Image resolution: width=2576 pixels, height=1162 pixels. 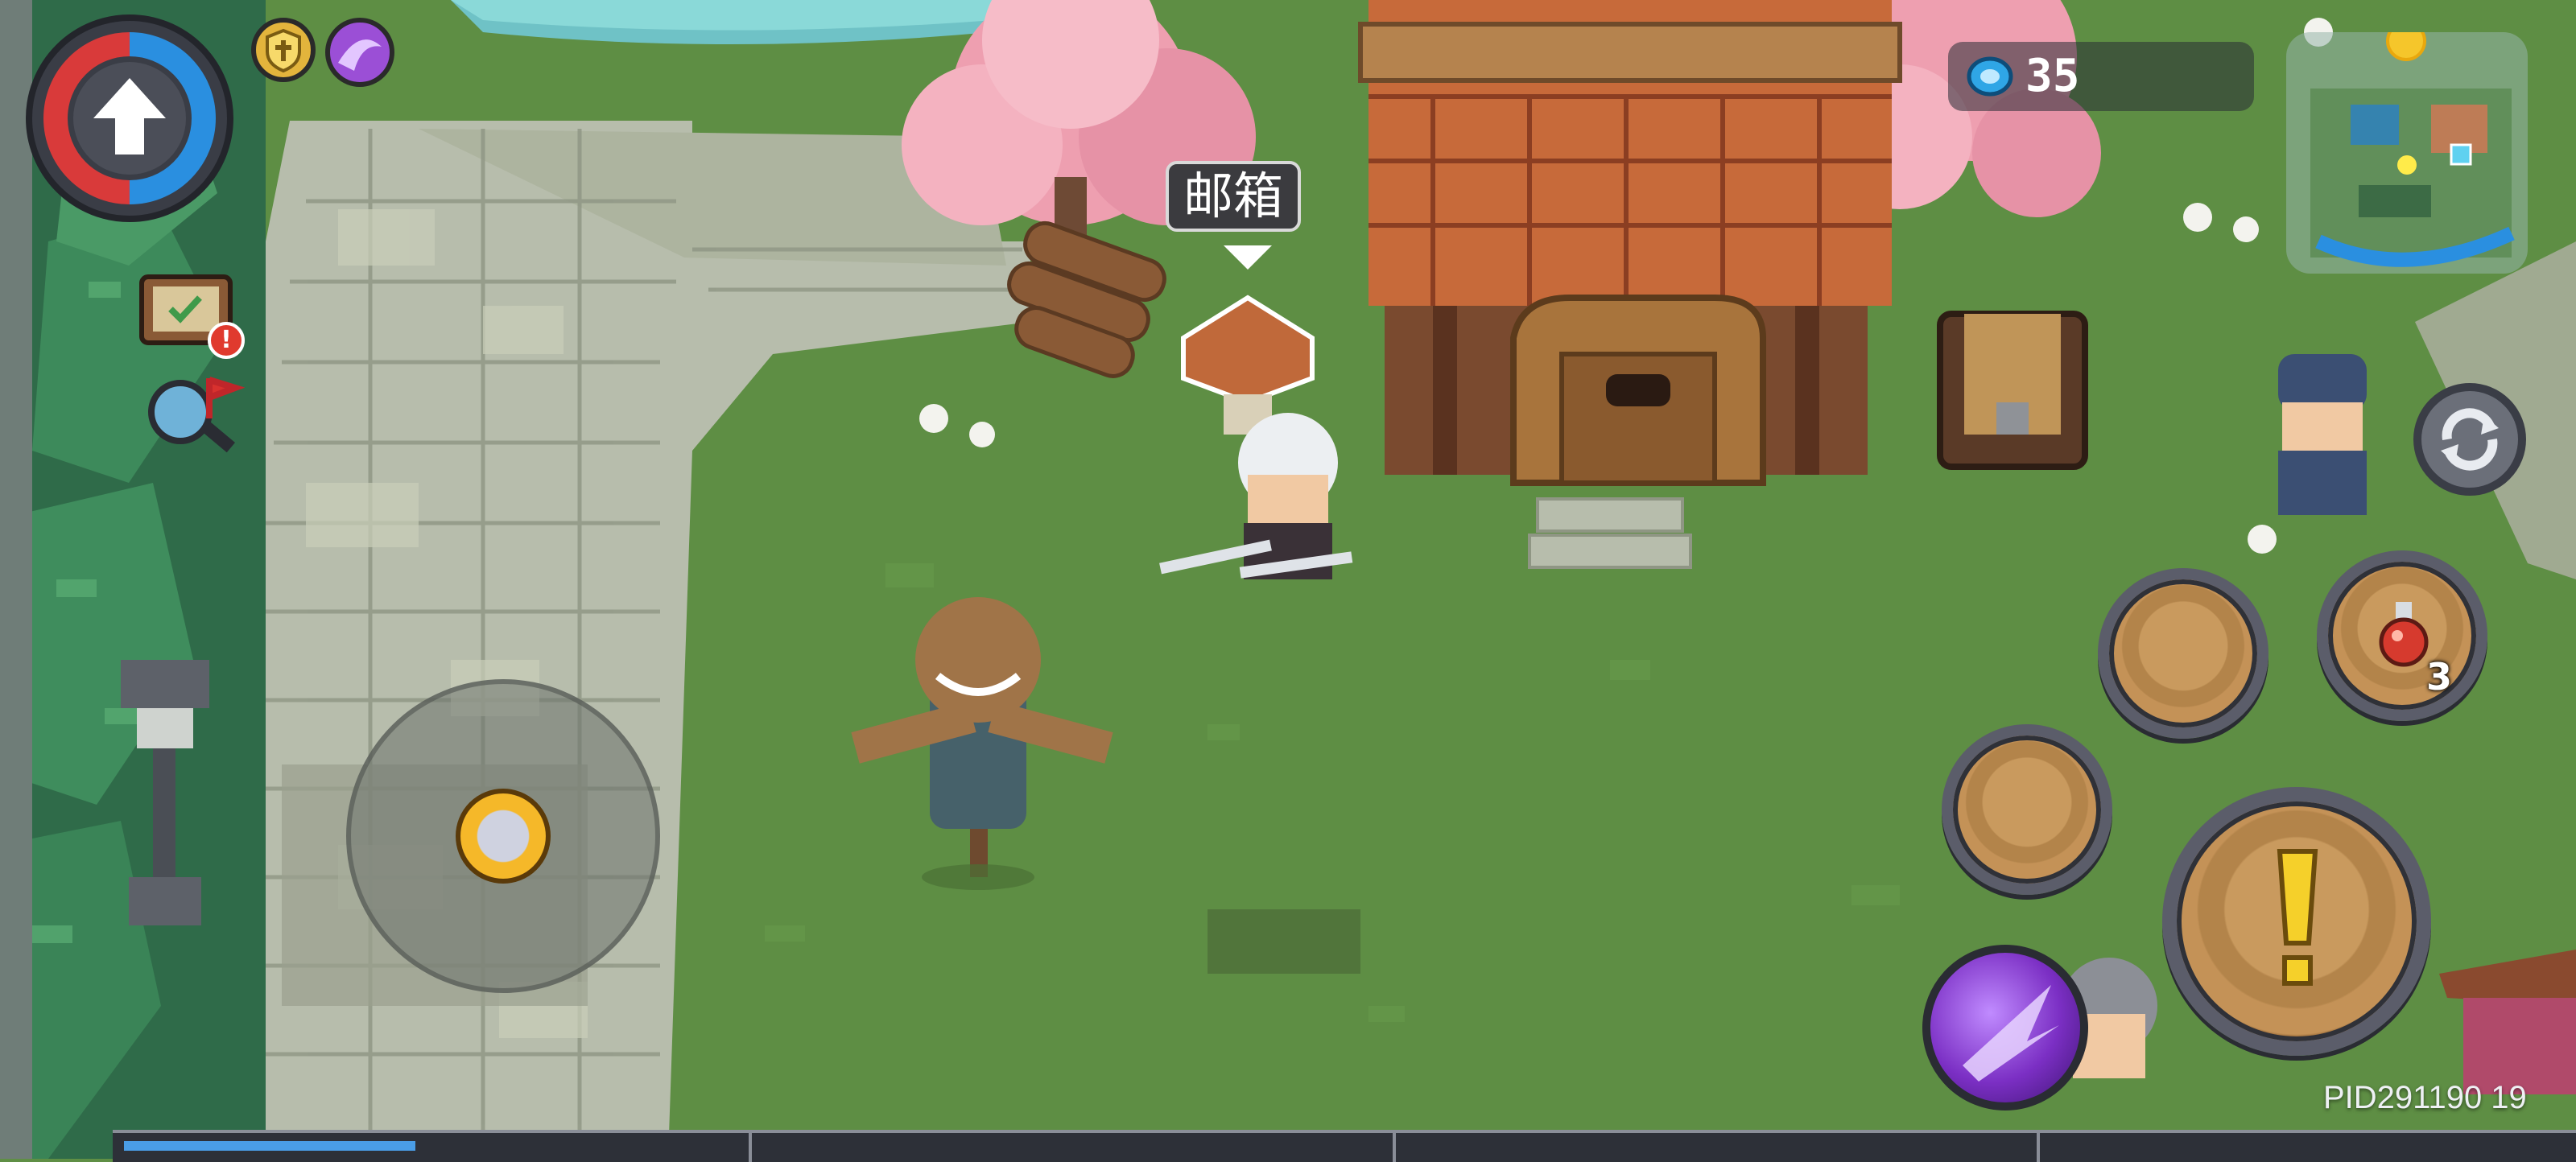 I want to click on currency-display: 35, so click(x=2101, y=76).